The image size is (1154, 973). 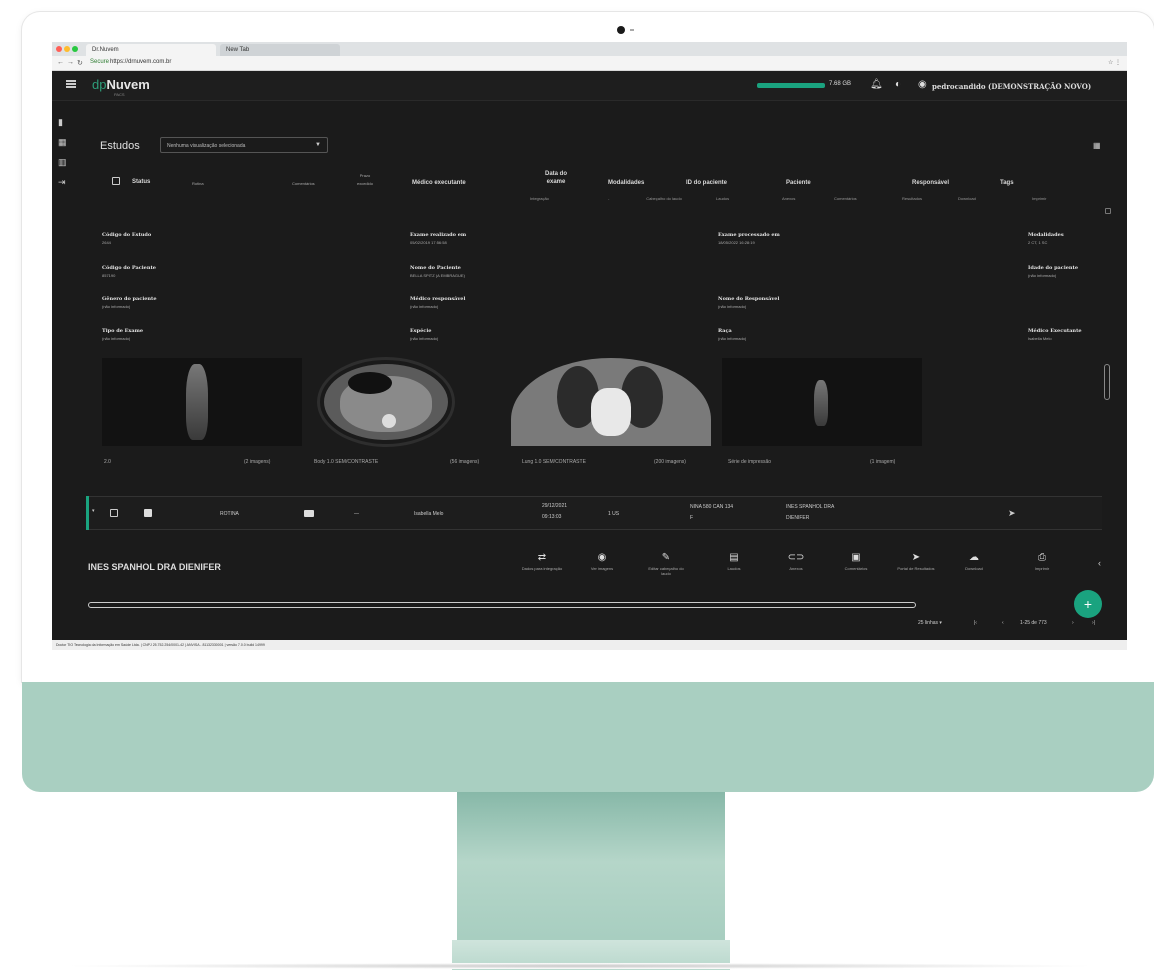 What do you see at coordinates (116, 306) in the screenshot?
I see `field-value-genero: (não informado)` at bounding box center [116, 306].